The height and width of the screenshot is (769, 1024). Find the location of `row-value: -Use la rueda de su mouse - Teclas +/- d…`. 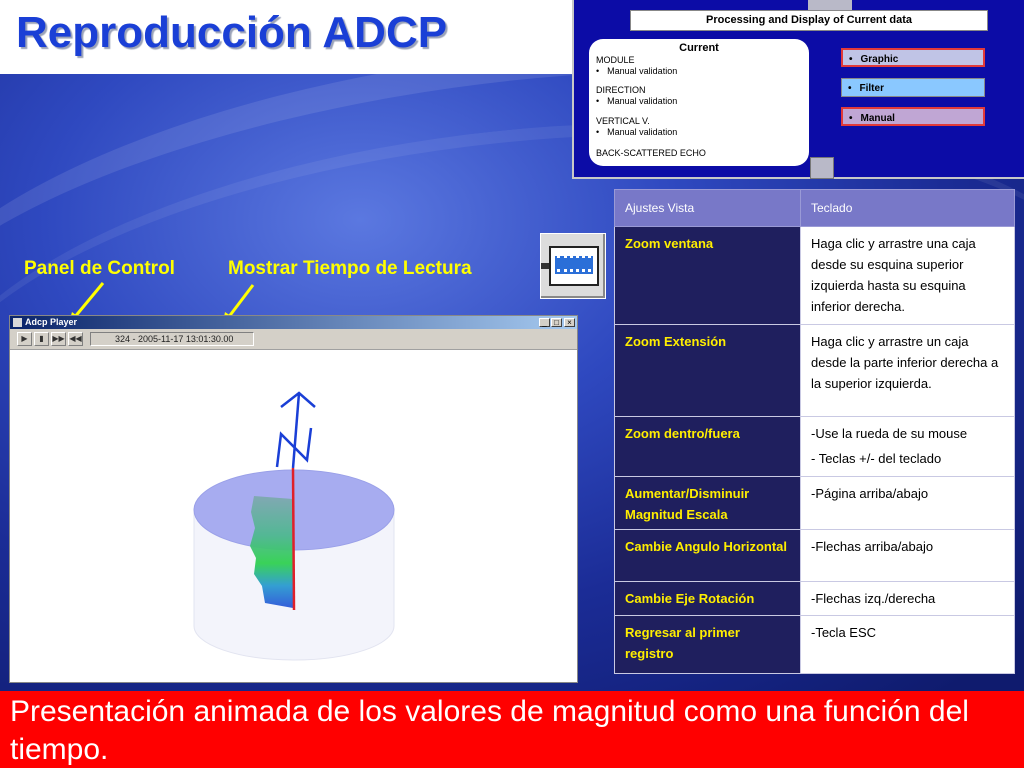

row-value: -Use la rueda de su mouse - Teclas +/- d… is located at coordinates (907, 446).